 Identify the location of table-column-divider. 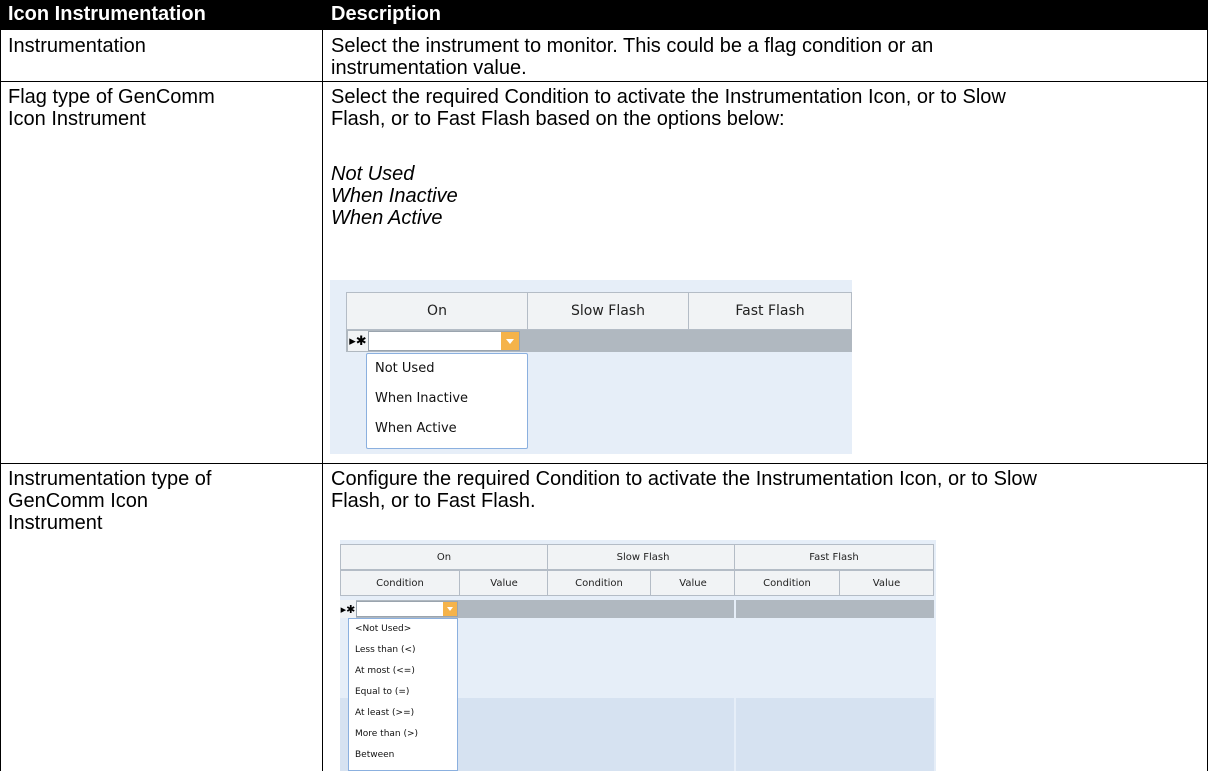
(322, 400).